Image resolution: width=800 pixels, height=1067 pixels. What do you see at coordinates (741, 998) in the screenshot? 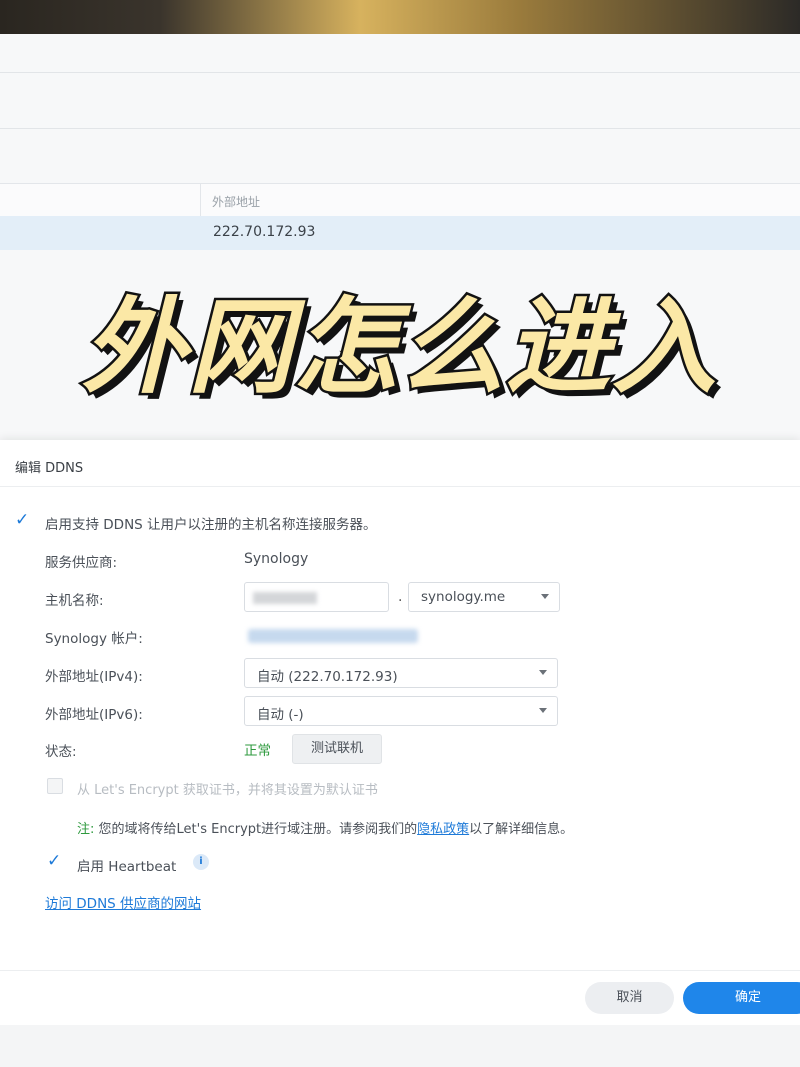
I see `ok-button: 确定` at bounding box center [741, 998].